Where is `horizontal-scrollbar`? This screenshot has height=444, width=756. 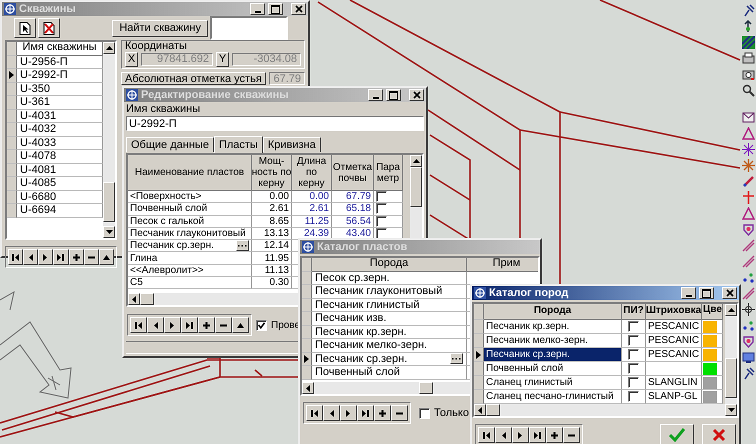 horizontal-scrollbar is located at coordinates (599, 410).